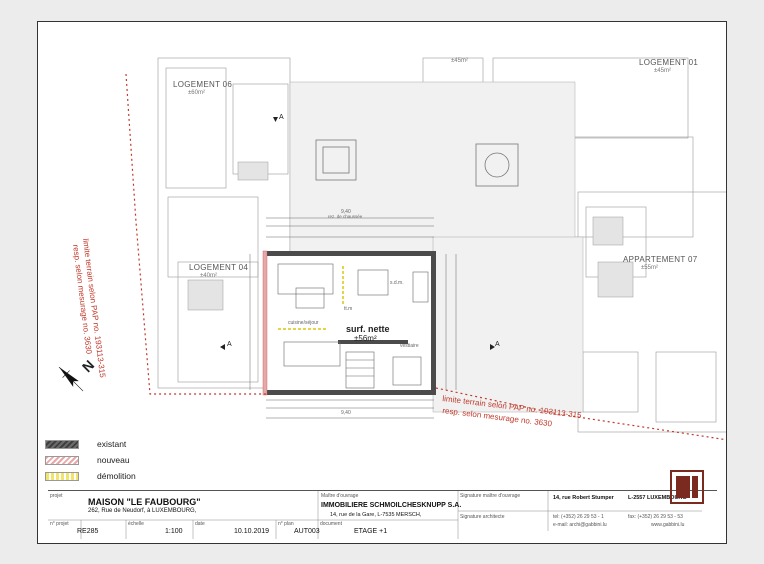  Describe the element at coordinates (286, 524) in the screenshot. I see `plan-number-caption: n° plan` at that location.